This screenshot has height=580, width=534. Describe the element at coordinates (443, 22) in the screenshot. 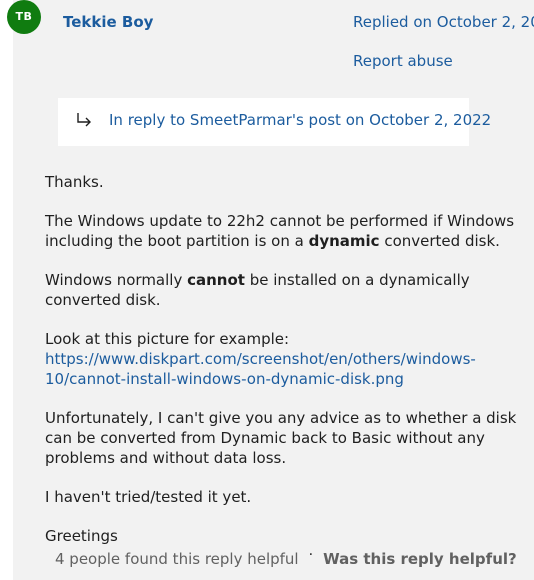

I see `replied-date: Replied on October 2, 2022` at that location.